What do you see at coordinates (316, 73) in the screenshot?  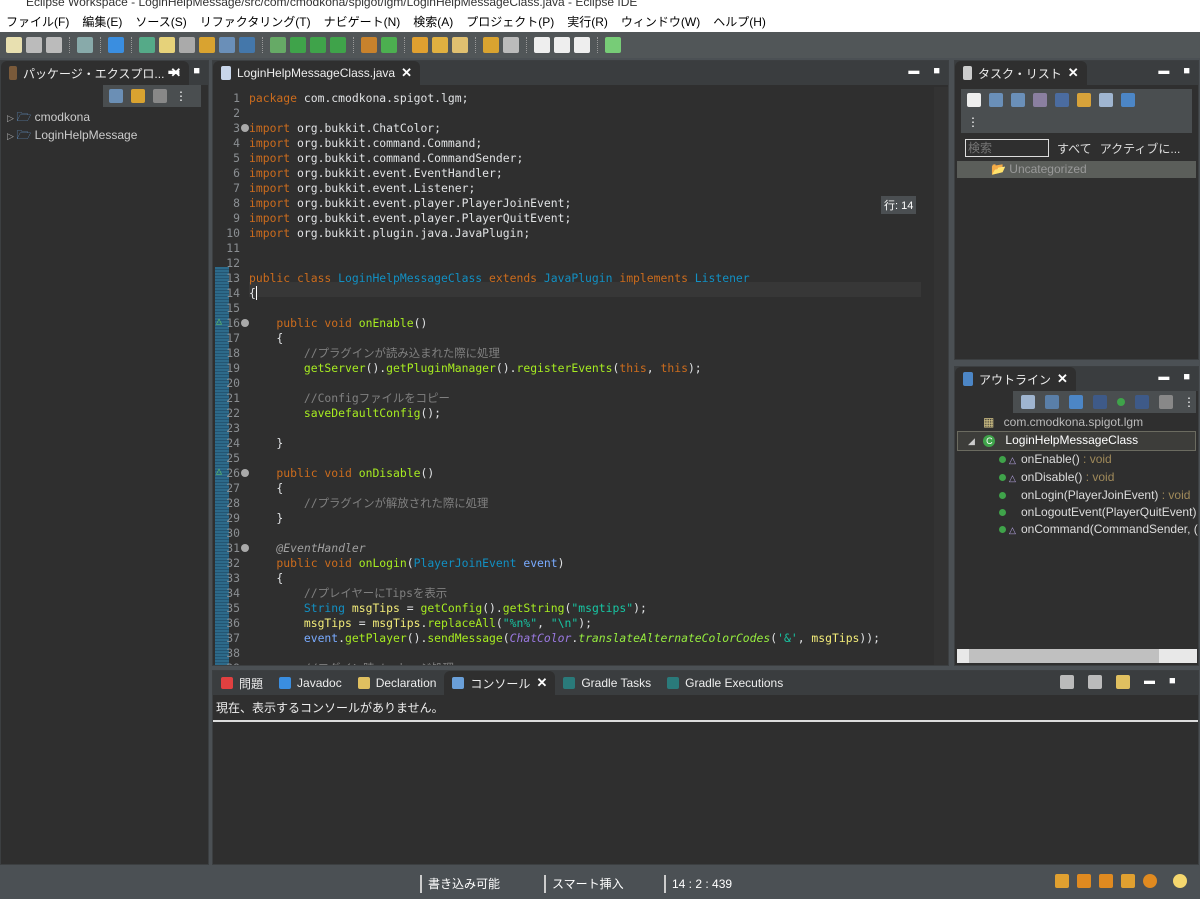 I see `tab-editor-file: LoginHelpMessageClass.java ✕` at bounding box center [316, 73].